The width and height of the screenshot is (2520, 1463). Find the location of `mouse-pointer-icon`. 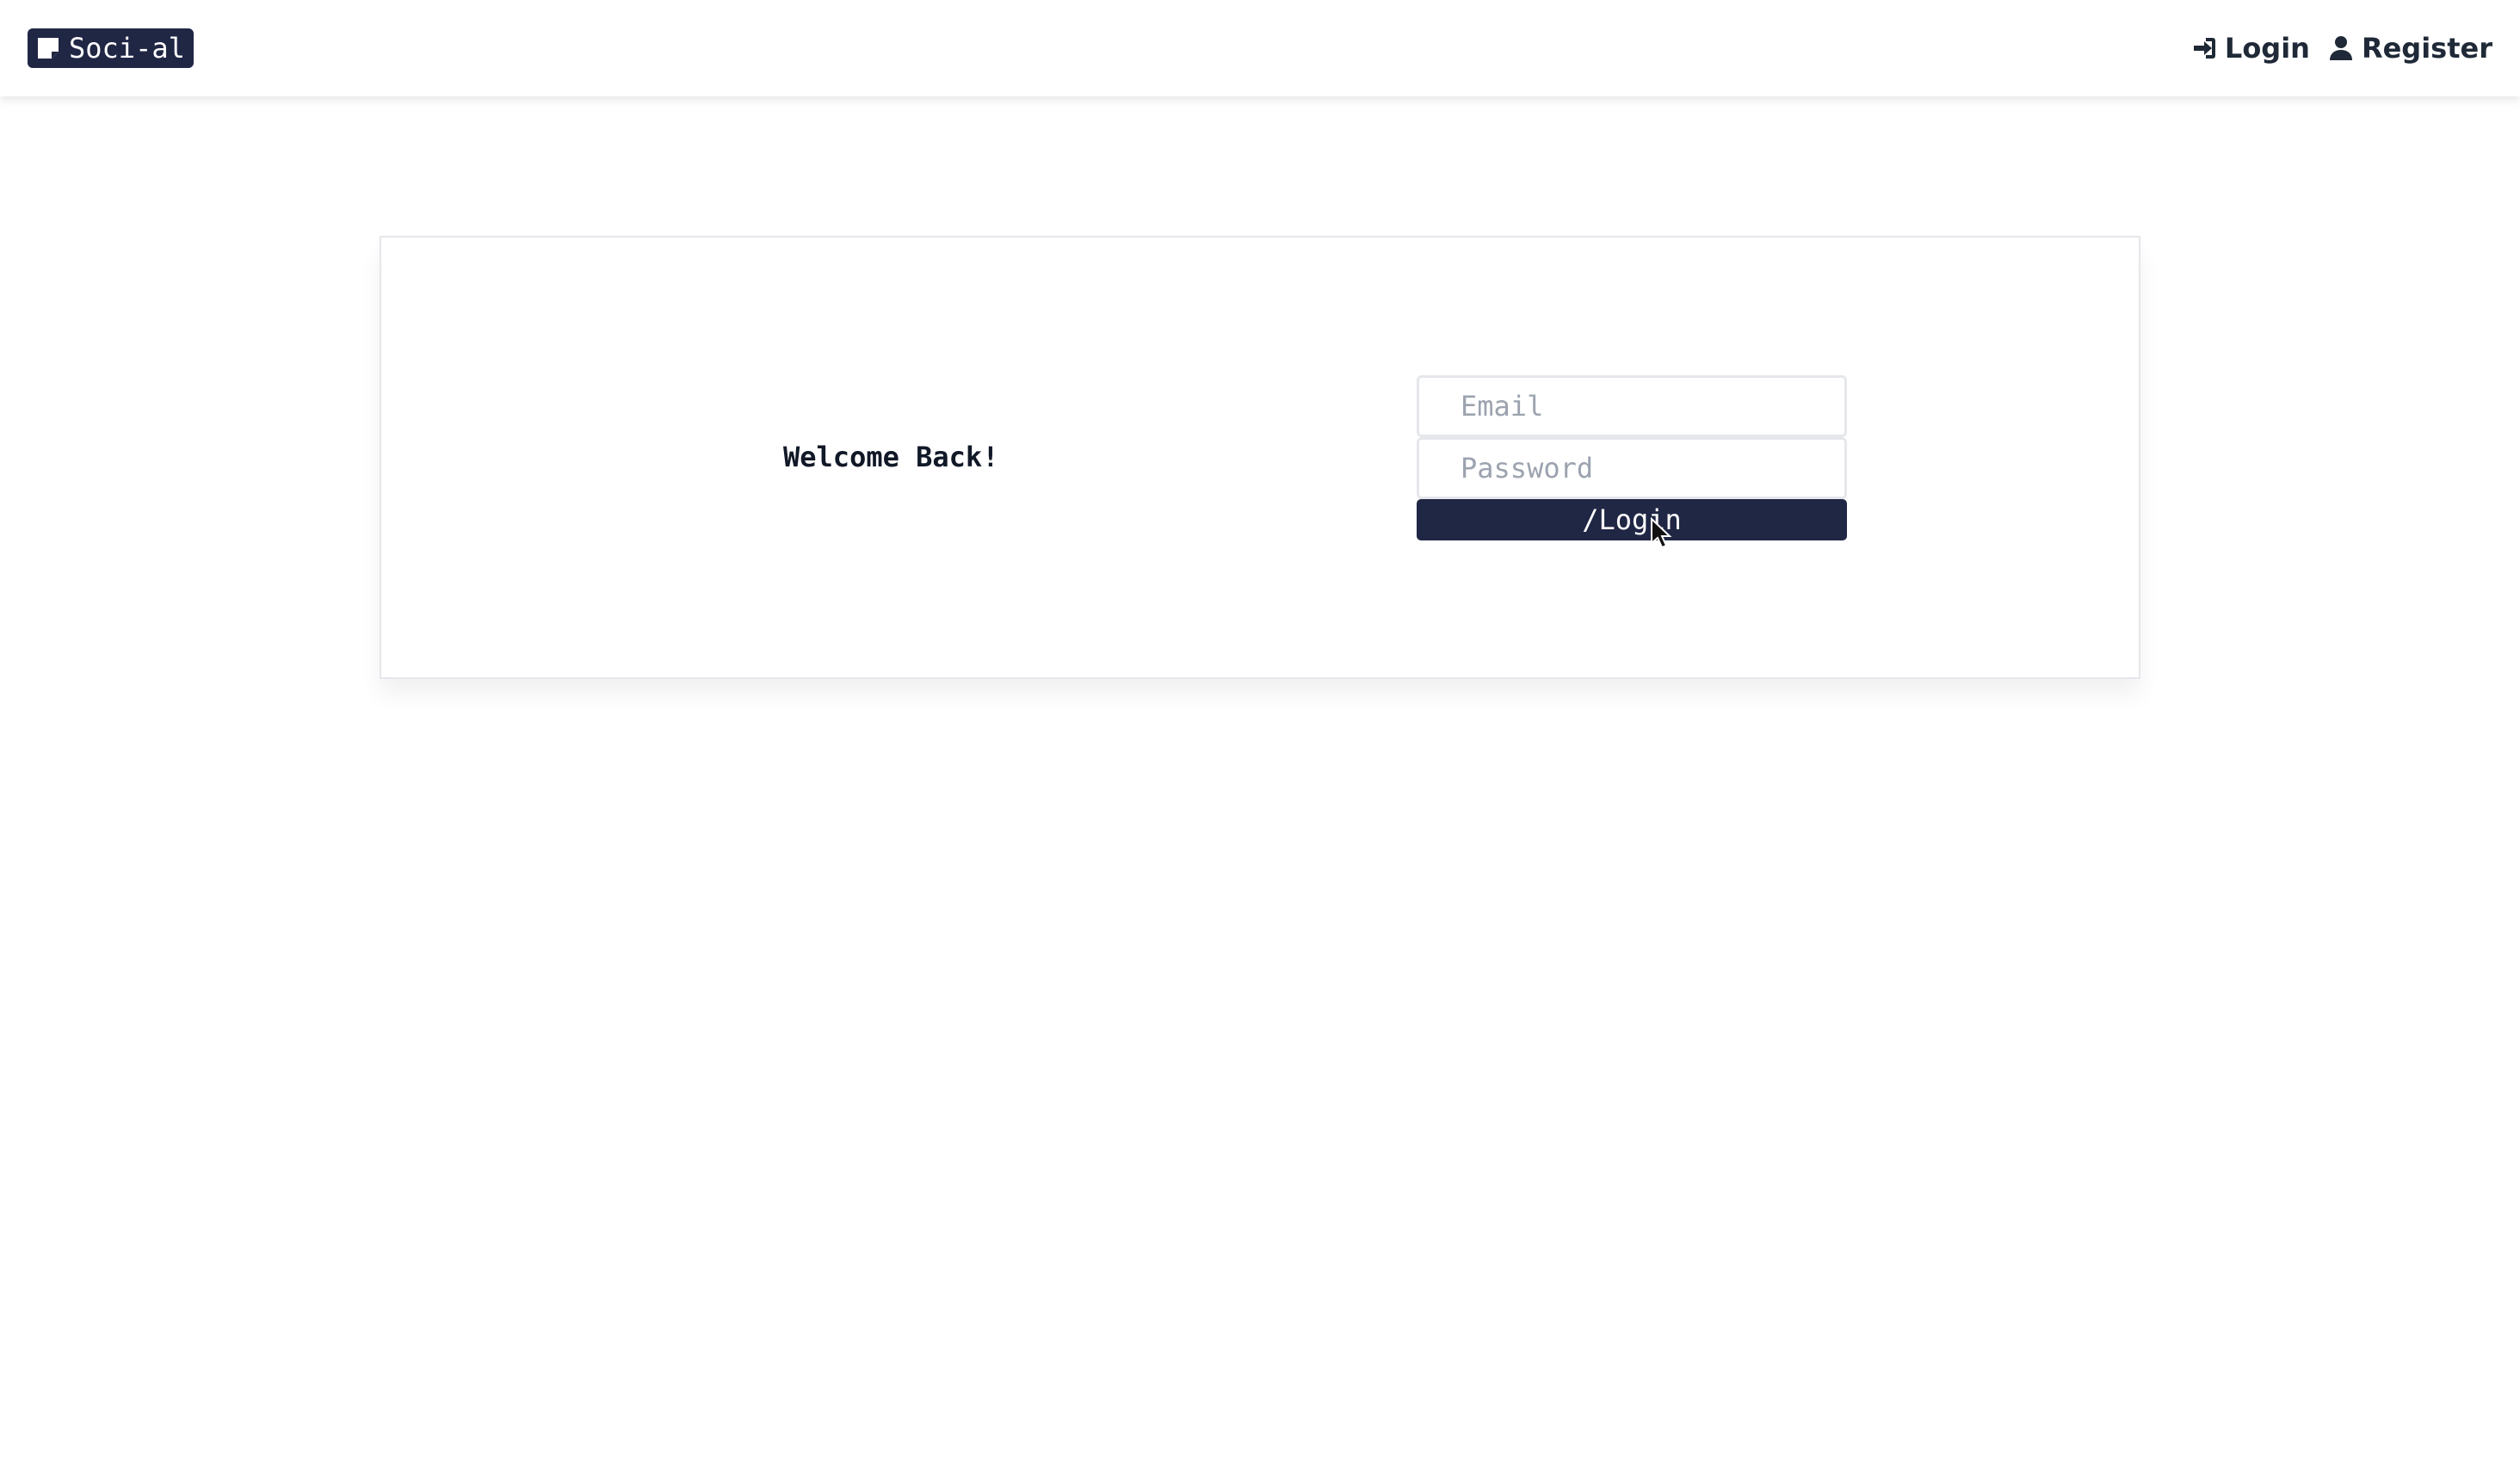

mouse-pointer-icon is located at coordinates (1661, 533).